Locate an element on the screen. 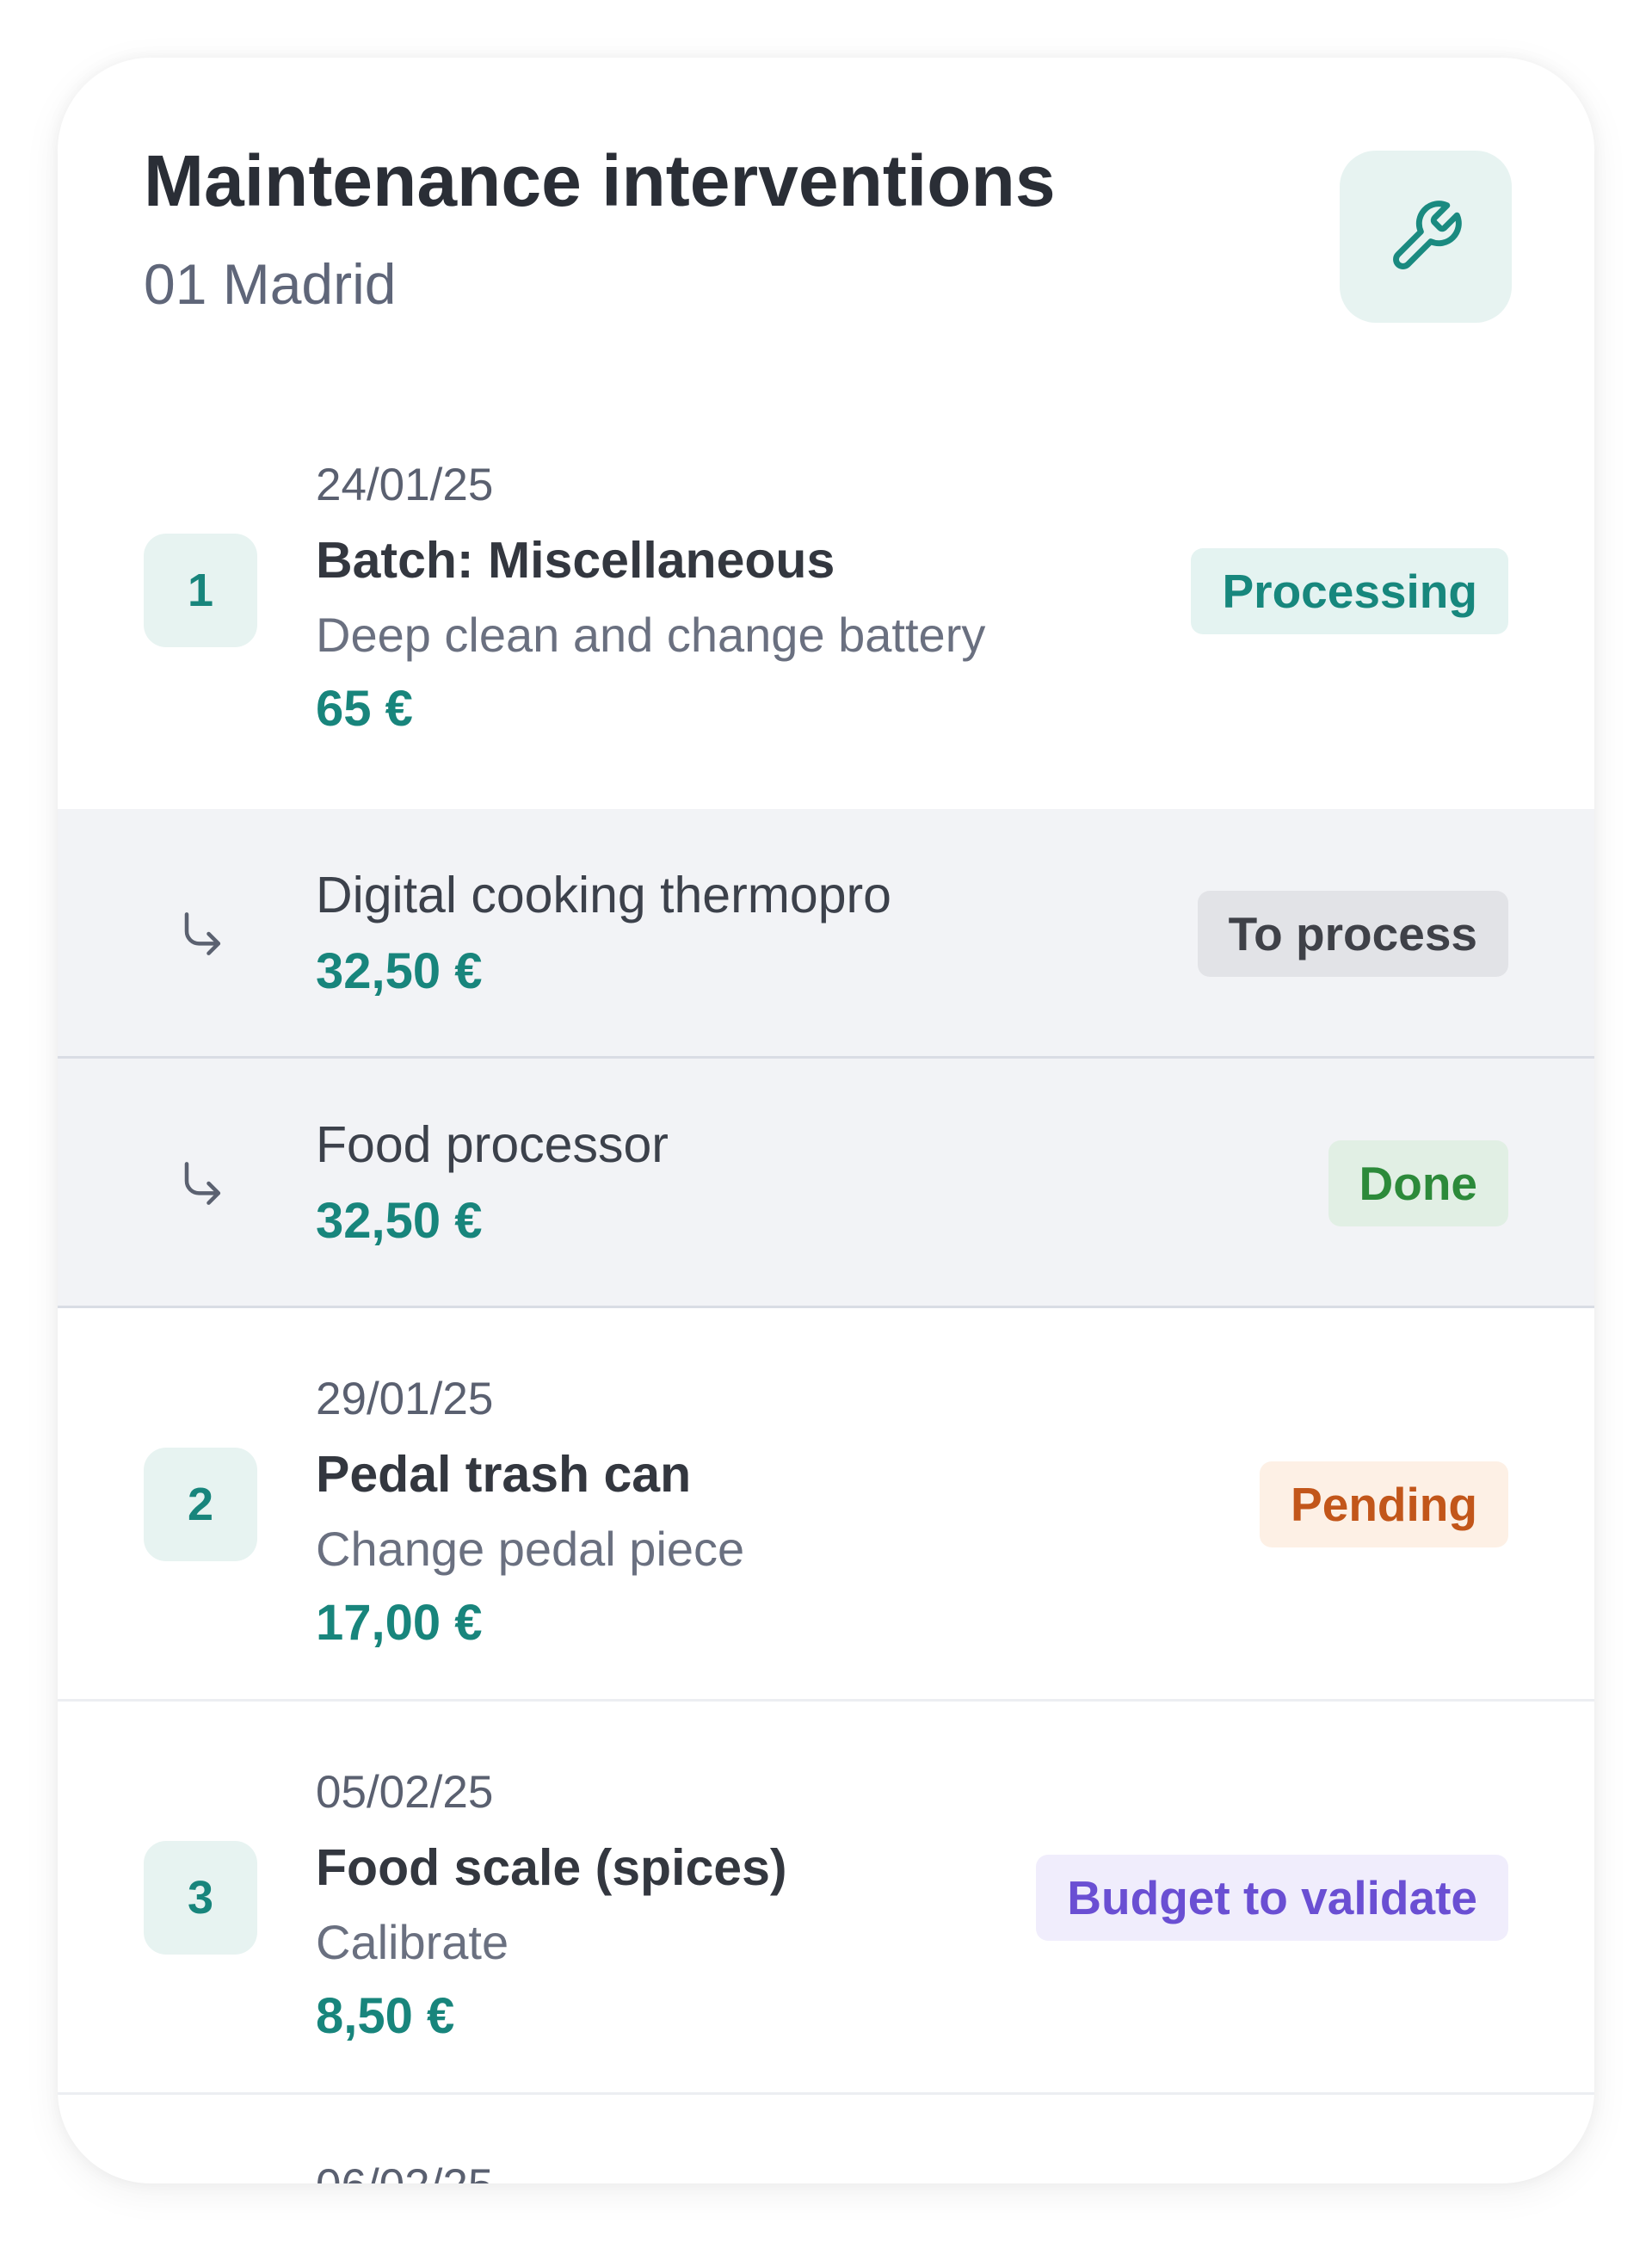  location-subtitle: 01 Madrid is located at coordinates (270, 284).